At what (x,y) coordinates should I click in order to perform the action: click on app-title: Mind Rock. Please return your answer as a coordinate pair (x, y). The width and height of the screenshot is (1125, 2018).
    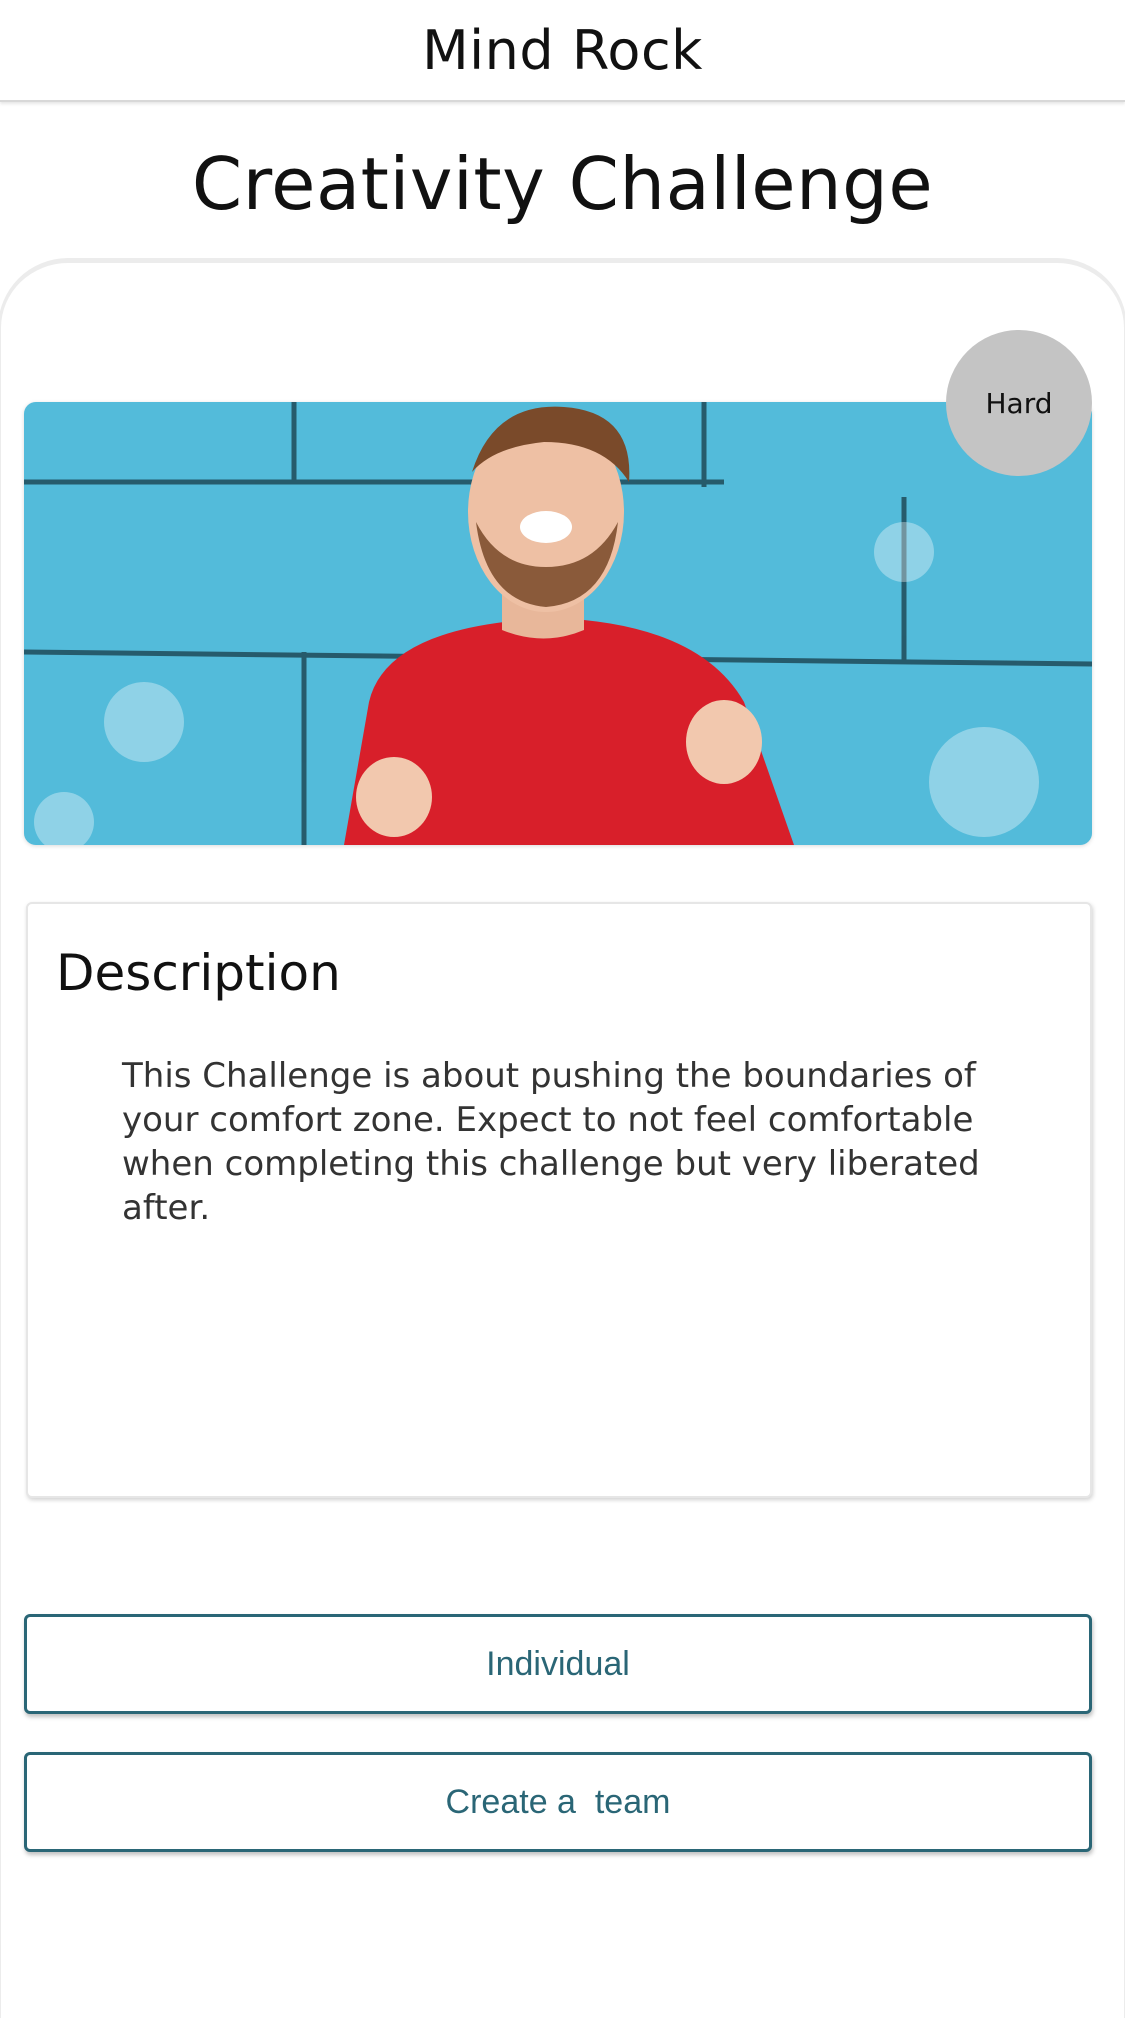
    Looking at the image, I should click on (562, 50).